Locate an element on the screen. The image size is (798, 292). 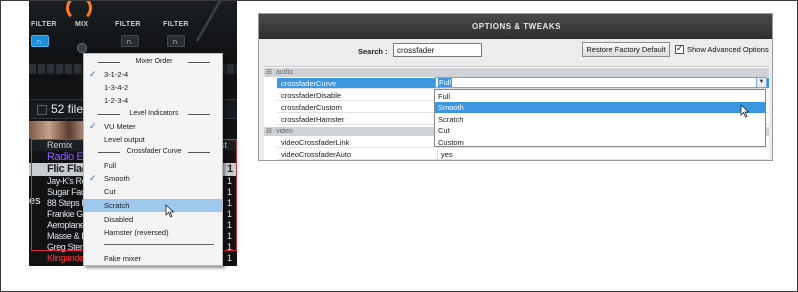
menu-separator-crossfader: Crossfader Curve is located at coordinates (154, 152).